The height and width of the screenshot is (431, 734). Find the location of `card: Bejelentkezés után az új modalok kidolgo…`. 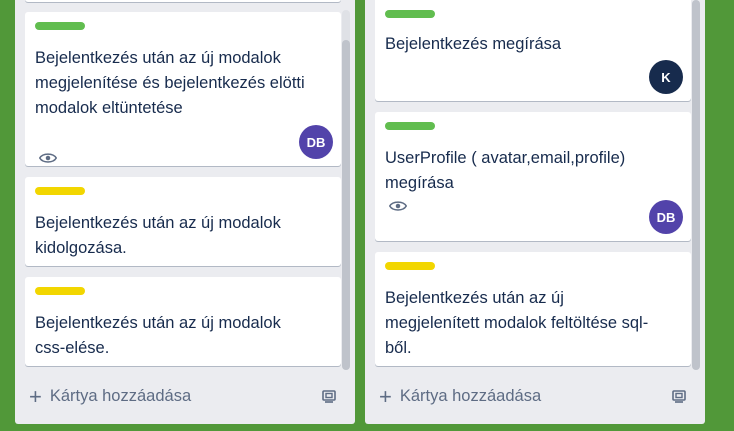

card: Bejelentkezés után az új modalok kidolgo… is located at coordinates (183, 221).